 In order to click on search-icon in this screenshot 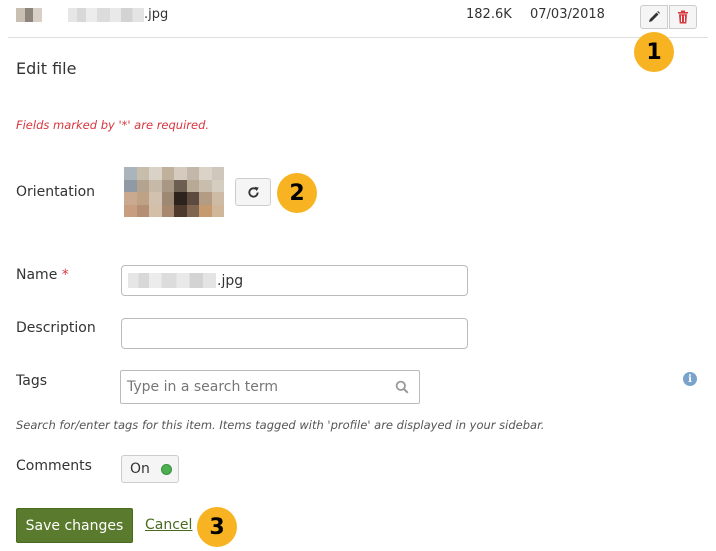, I will do `click(402, 387)`.